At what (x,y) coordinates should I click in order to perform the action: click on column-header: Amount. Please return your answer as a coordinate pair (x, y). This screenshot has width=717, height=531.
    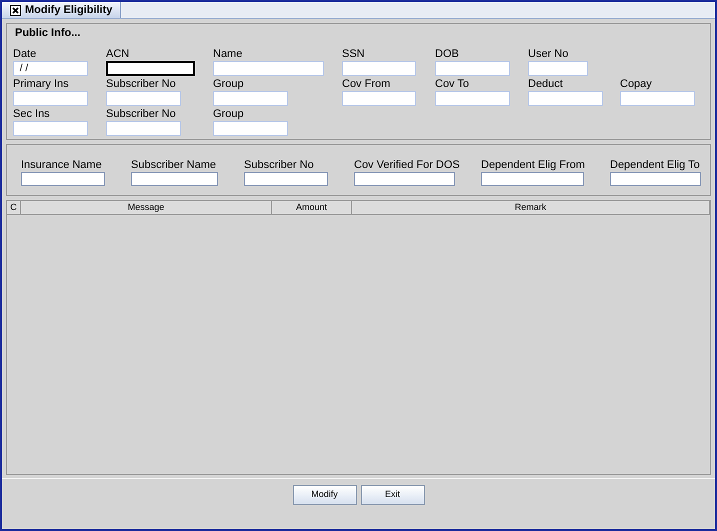
    Looking at the image, I should click on (312, 207).